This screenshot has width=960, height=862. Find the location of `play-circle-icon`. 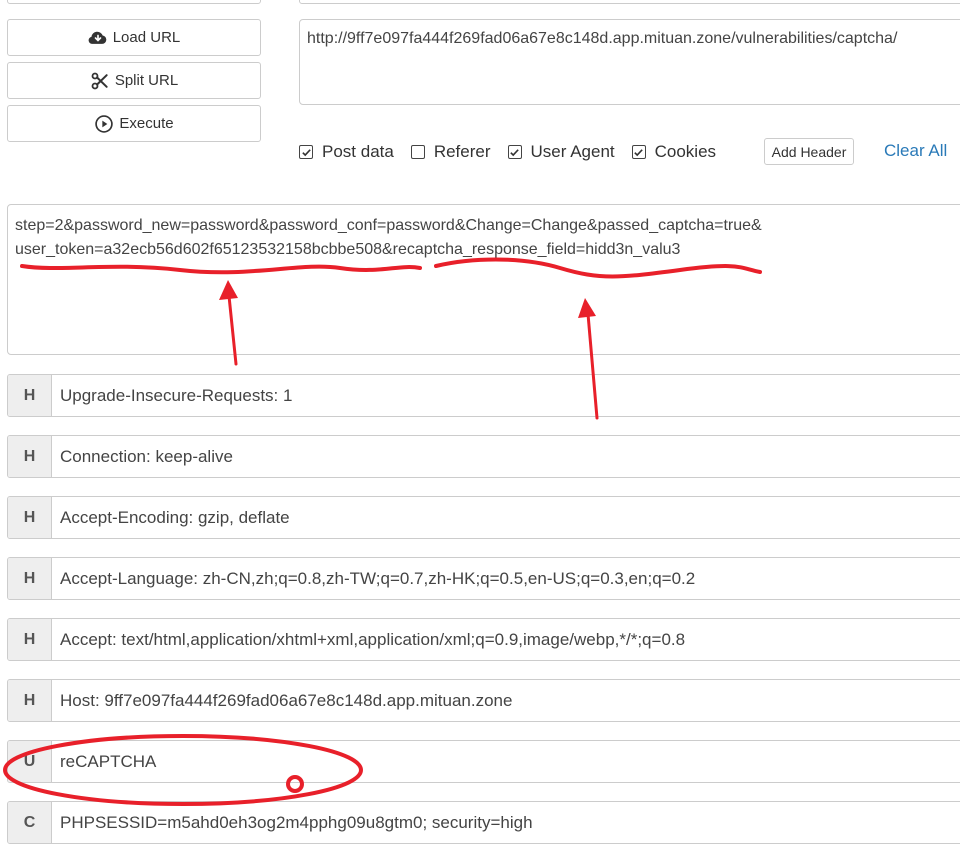

play-circle-icon is located at coordinates (104, 123).